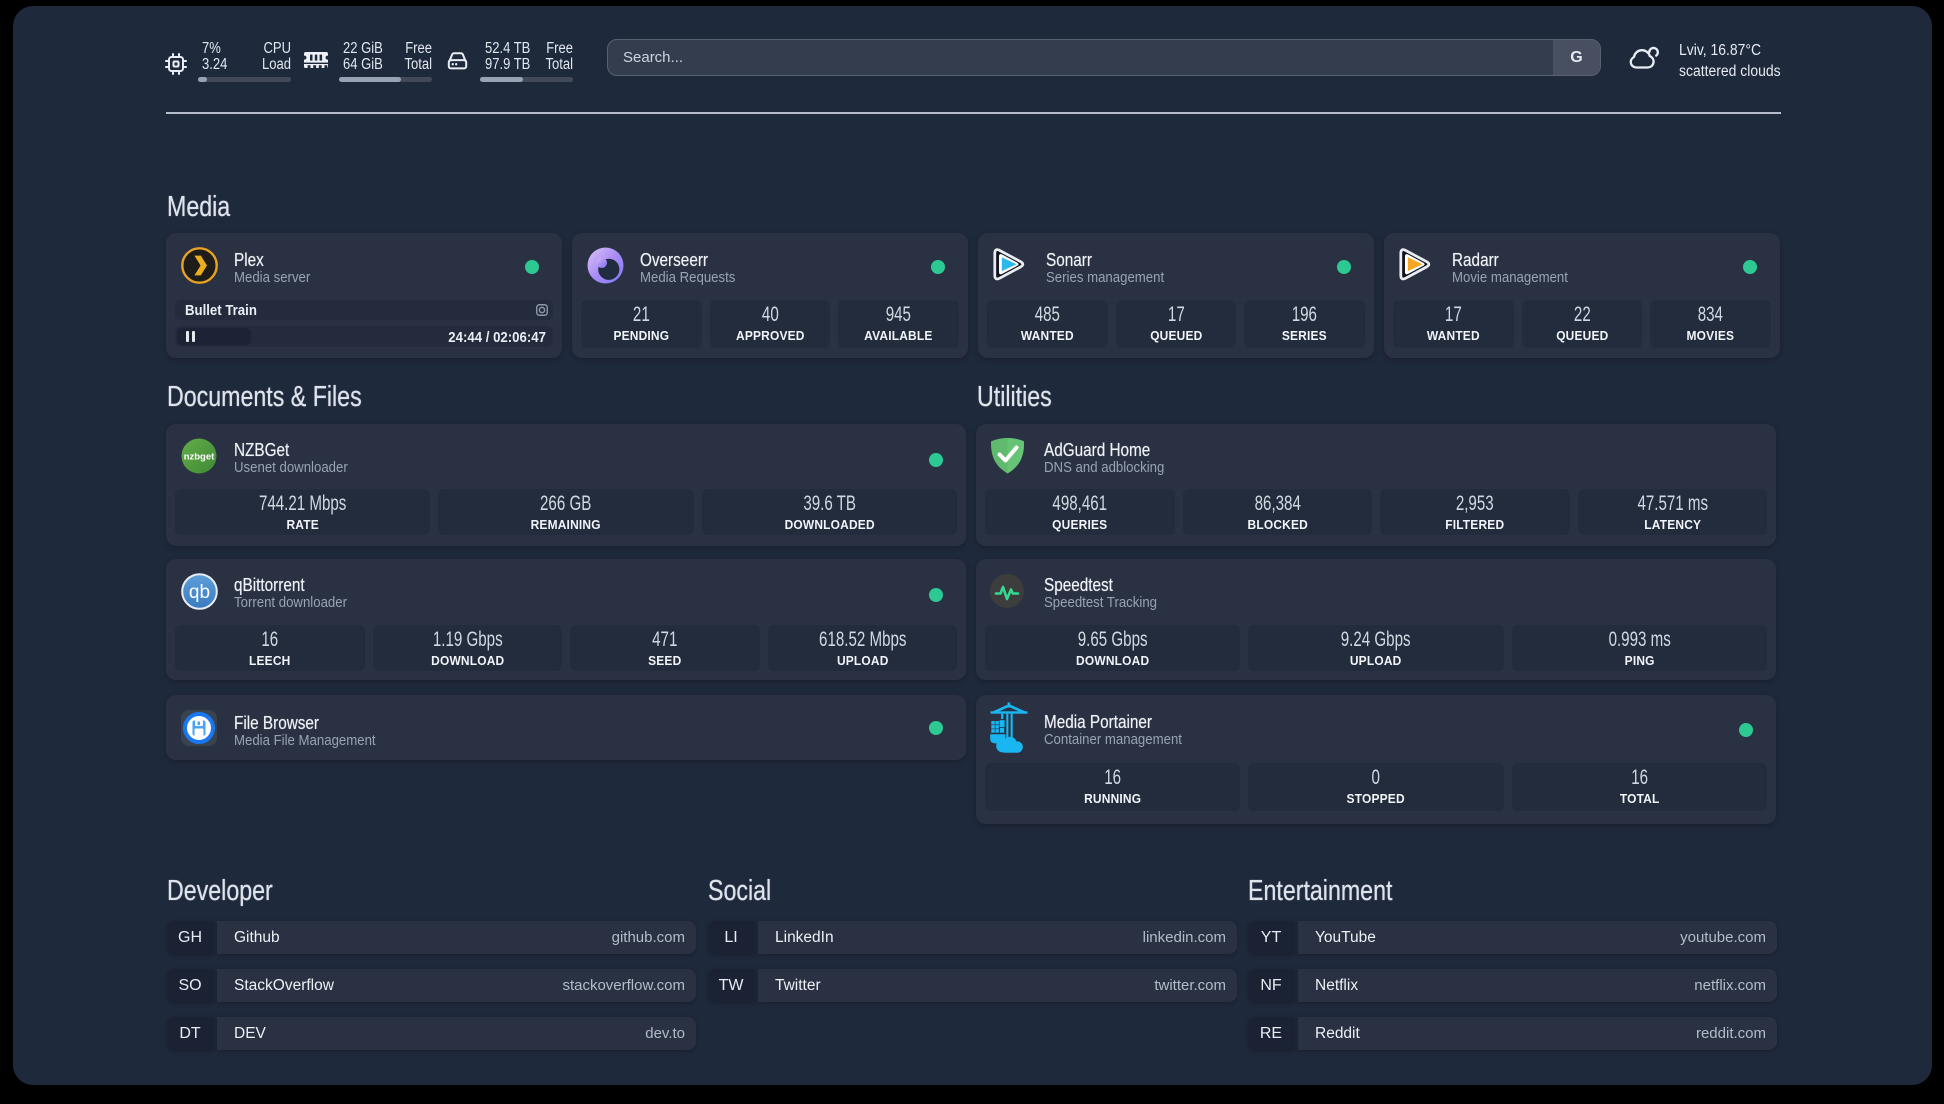 This screenshot has width=1944, height=1104. What do you see at coordinates (199, 457) in the screenshot?
I see `svg-text: nzbget` at bounding box center [199, 457].